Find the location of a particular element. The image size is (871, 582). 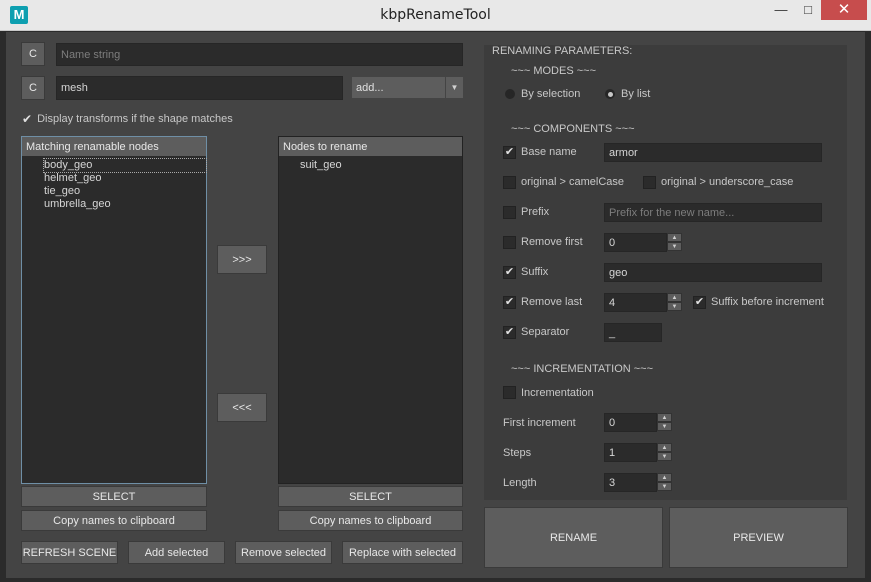

separator-label: Separator is located at coordinates (545, 332).